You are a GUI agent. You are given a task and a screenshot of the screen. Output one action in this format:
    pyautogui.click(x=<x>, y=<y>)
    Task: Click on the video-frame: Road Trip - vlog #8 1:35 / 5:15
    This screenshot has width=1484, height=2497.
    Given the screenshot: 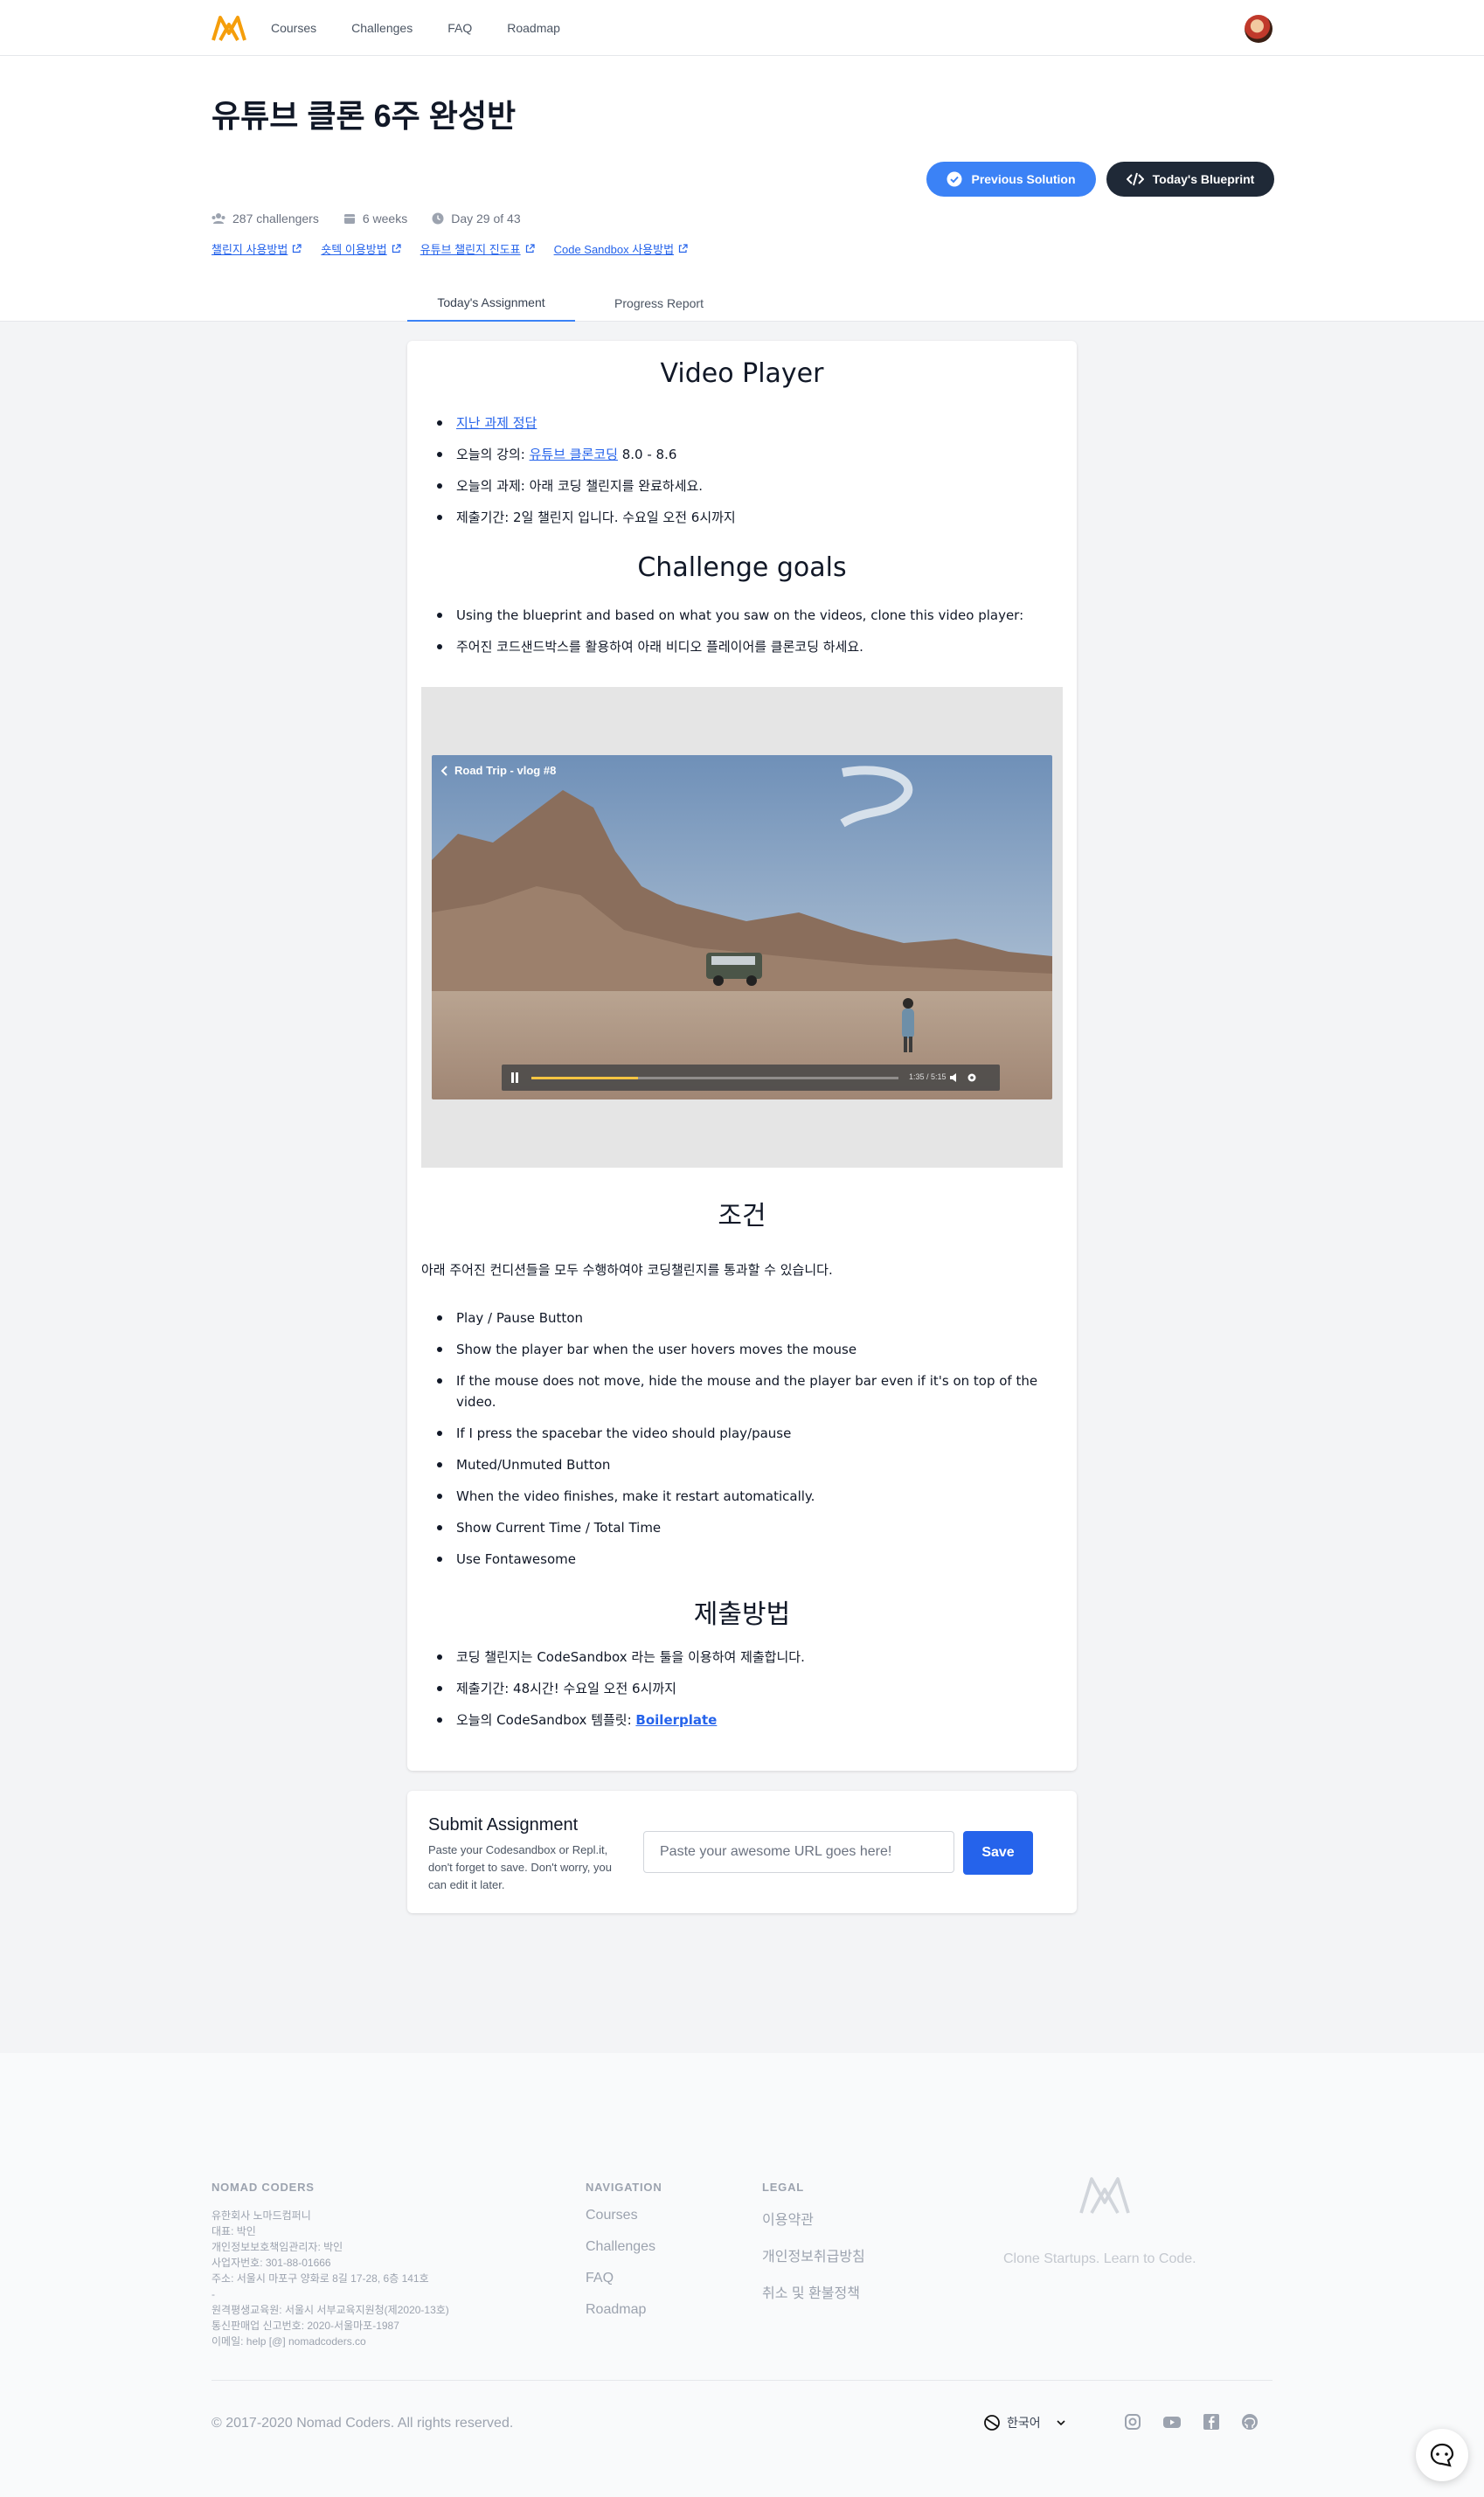 What is the action you would take?
    pyautogui.click(x=742, y=927)
    